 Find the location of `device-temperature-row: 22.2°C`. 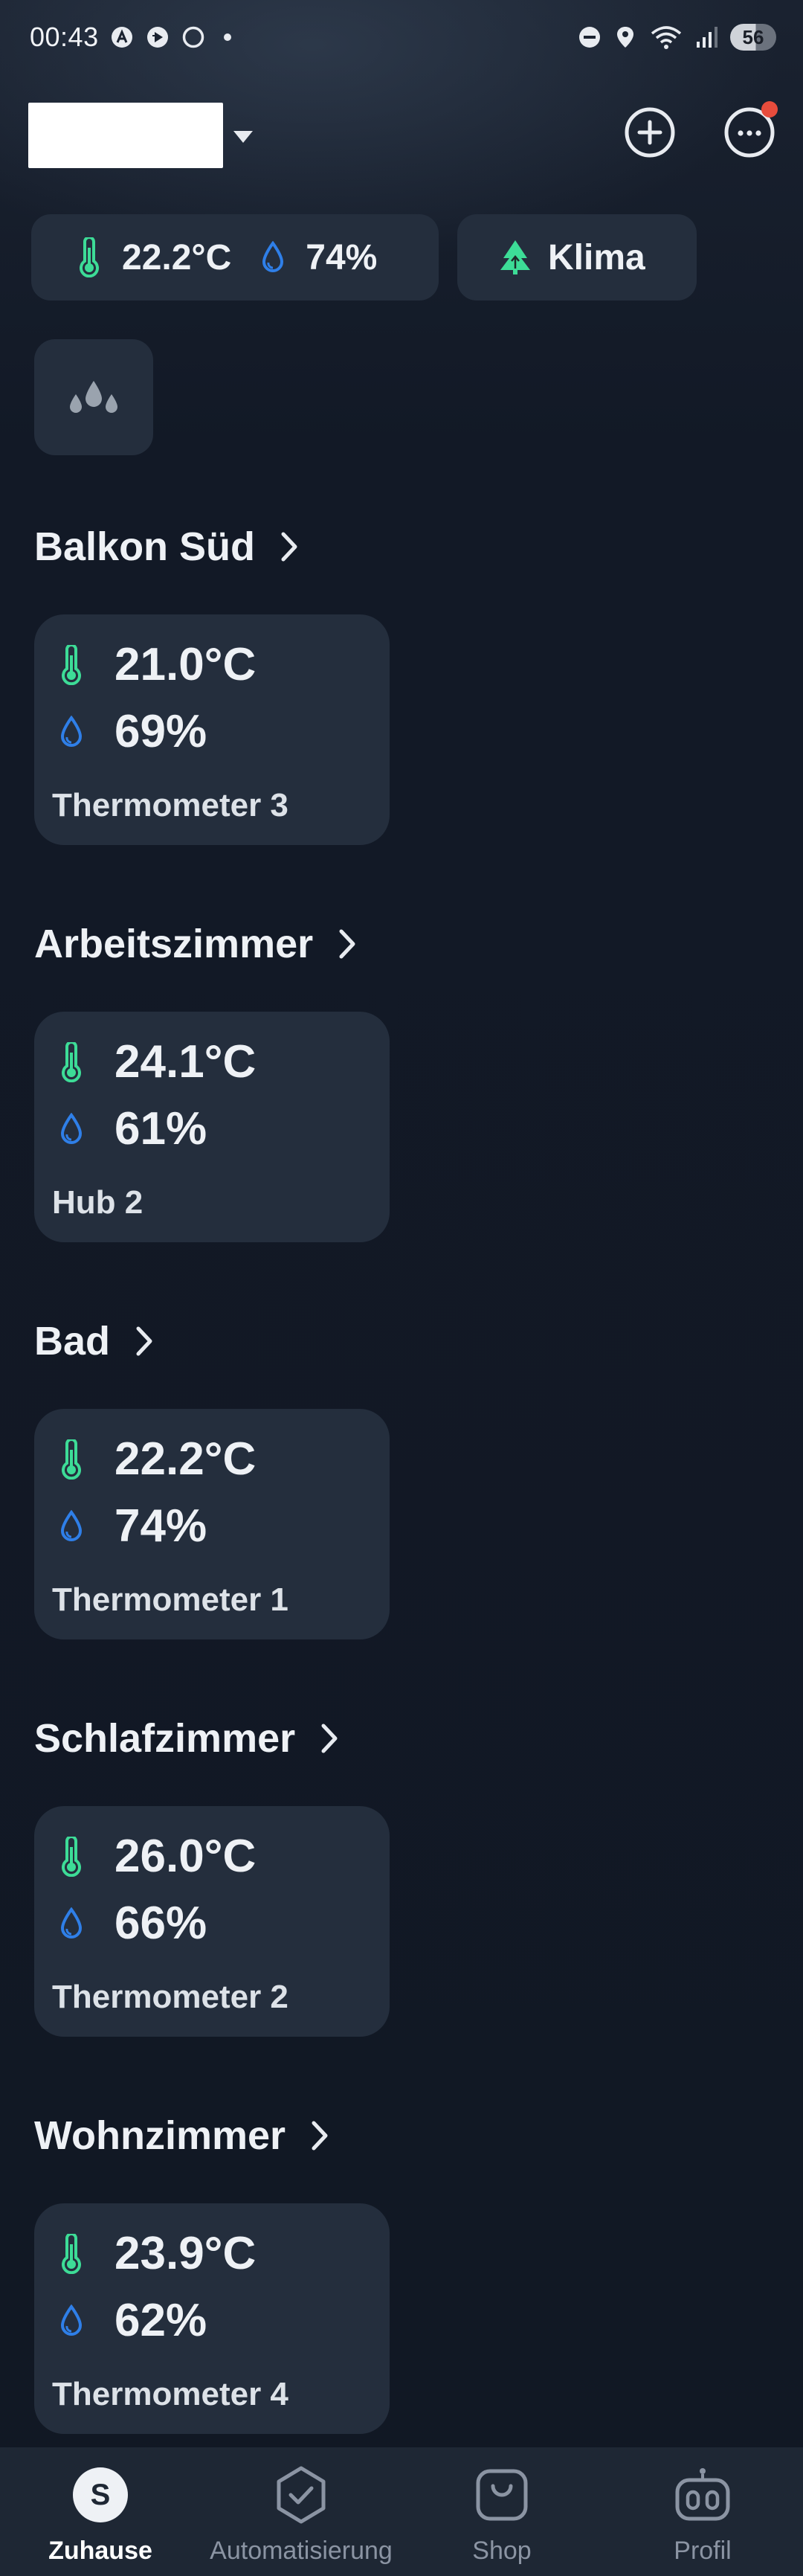

device-temperature-row: 22.2°C is located at coordinates (157, 1459).